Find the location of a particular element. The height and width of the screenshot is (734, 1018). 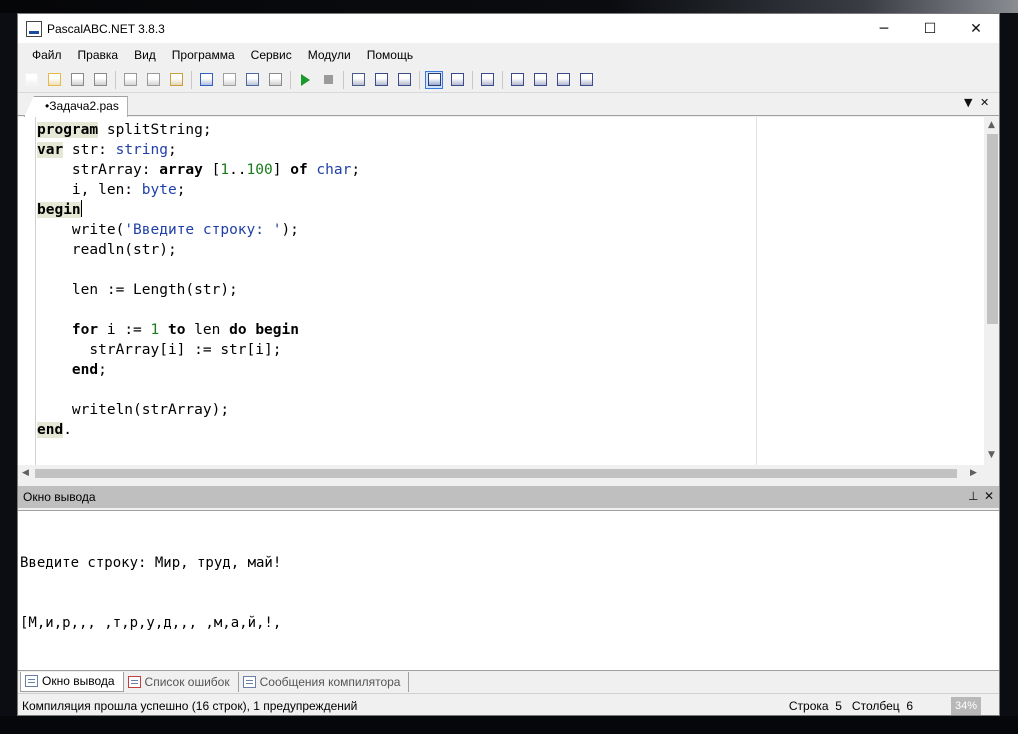

vertical-scrollbar: ▲ ▼ is located at coordinates (991, 291).